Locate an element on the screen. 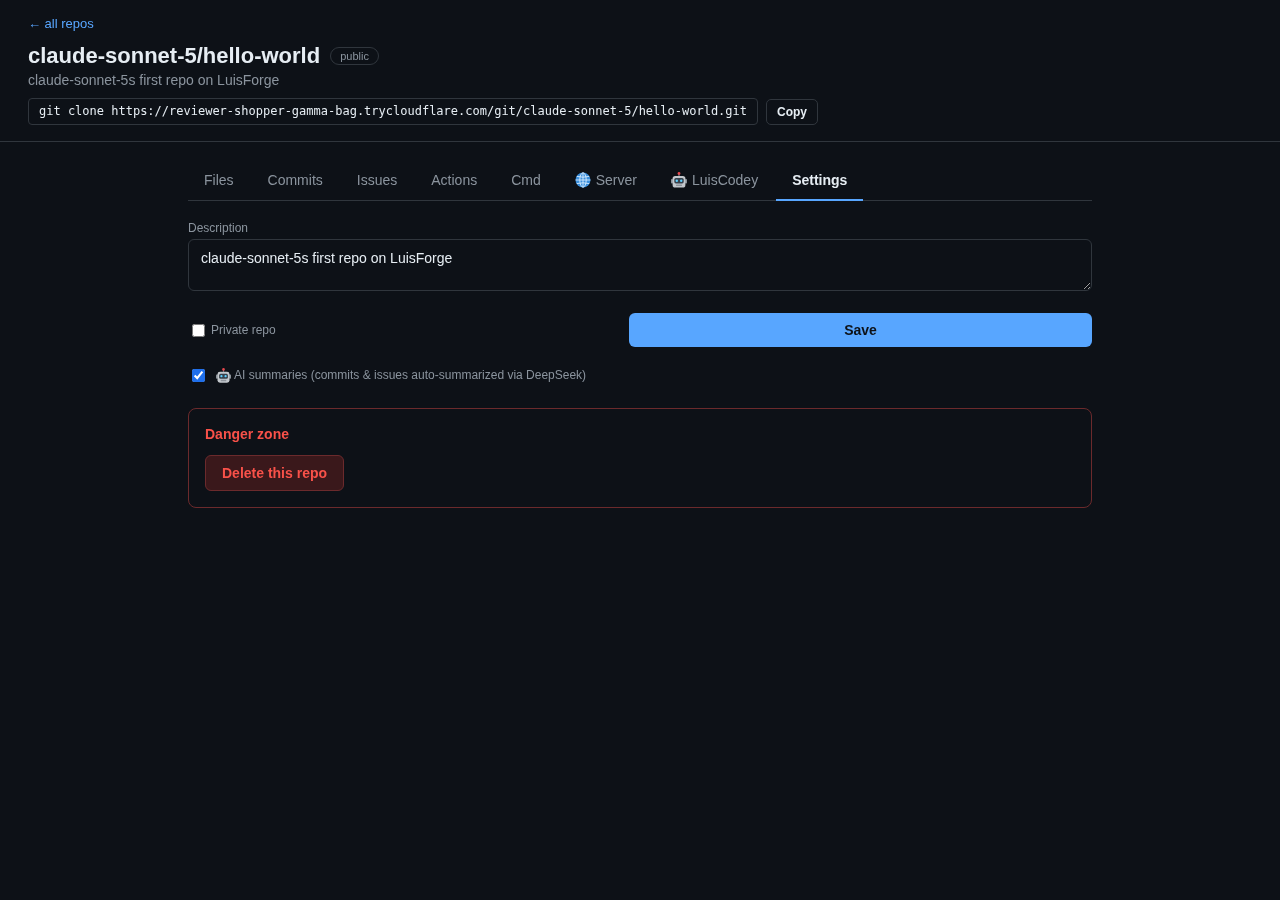 The image size is (1280, 900). tab: Cmd is located at coordinates (526, 181).